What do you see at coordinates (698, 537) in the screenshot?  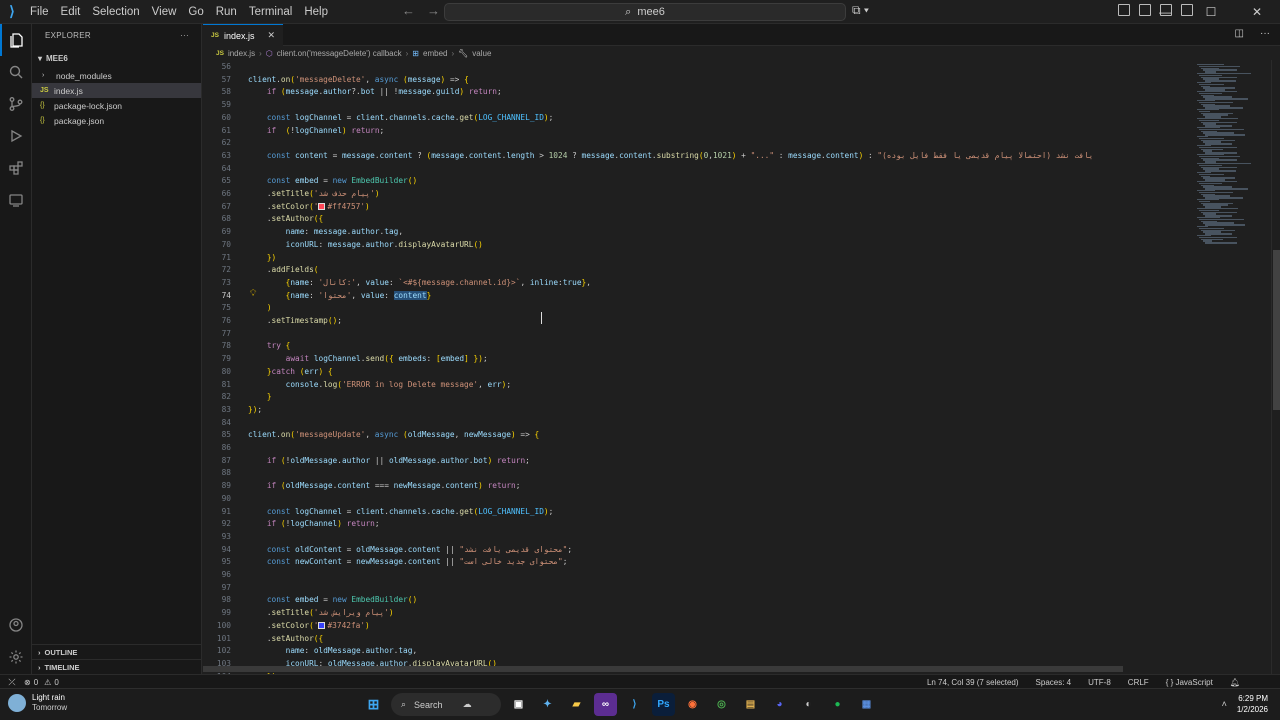 I see `code-line: 93` at bounding box center [698, 537].